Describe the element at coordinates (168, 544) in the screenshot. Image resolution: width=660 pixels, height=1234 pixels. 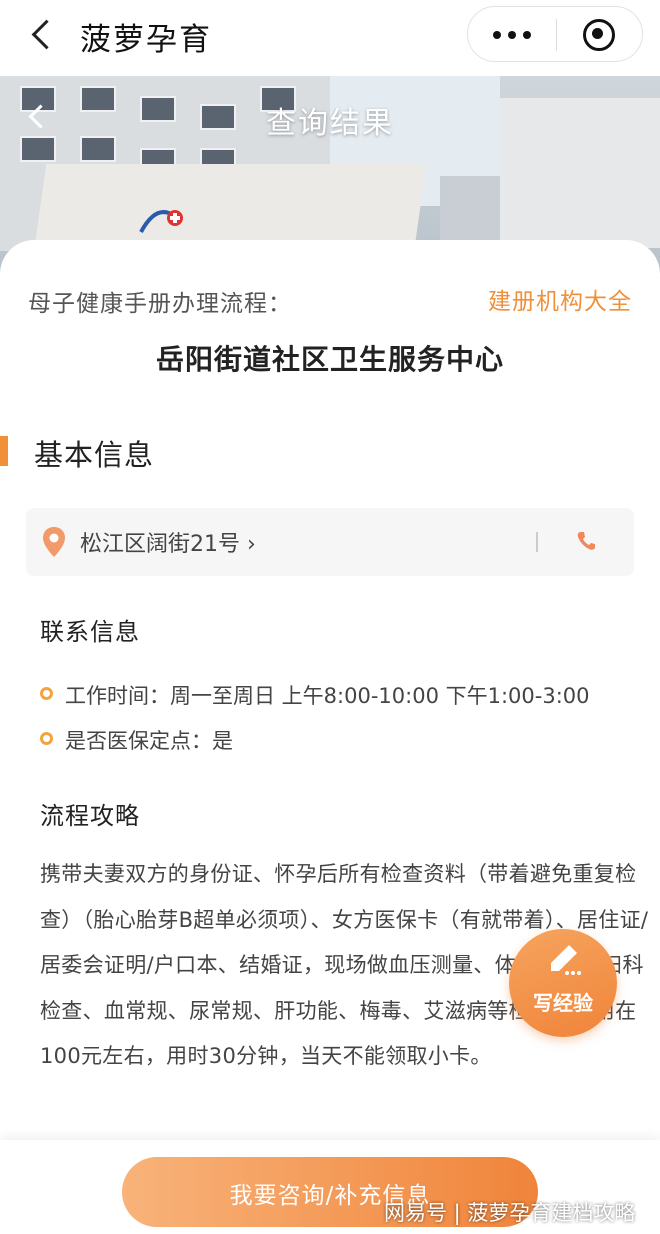
I see `address-text: 松江区阔街21号 ›` at that location.